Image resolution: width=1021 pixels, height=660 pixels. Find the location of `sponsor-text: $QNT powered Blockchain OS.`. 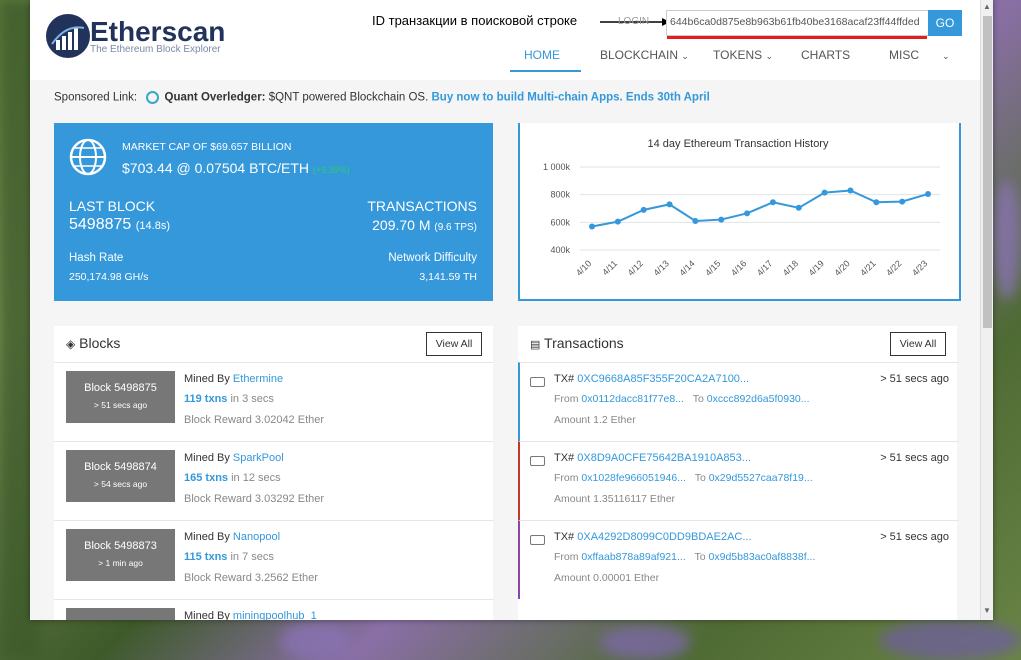

sponsor-text: $QNT powered Blockchain OS. is located at coordinates (347, 97).